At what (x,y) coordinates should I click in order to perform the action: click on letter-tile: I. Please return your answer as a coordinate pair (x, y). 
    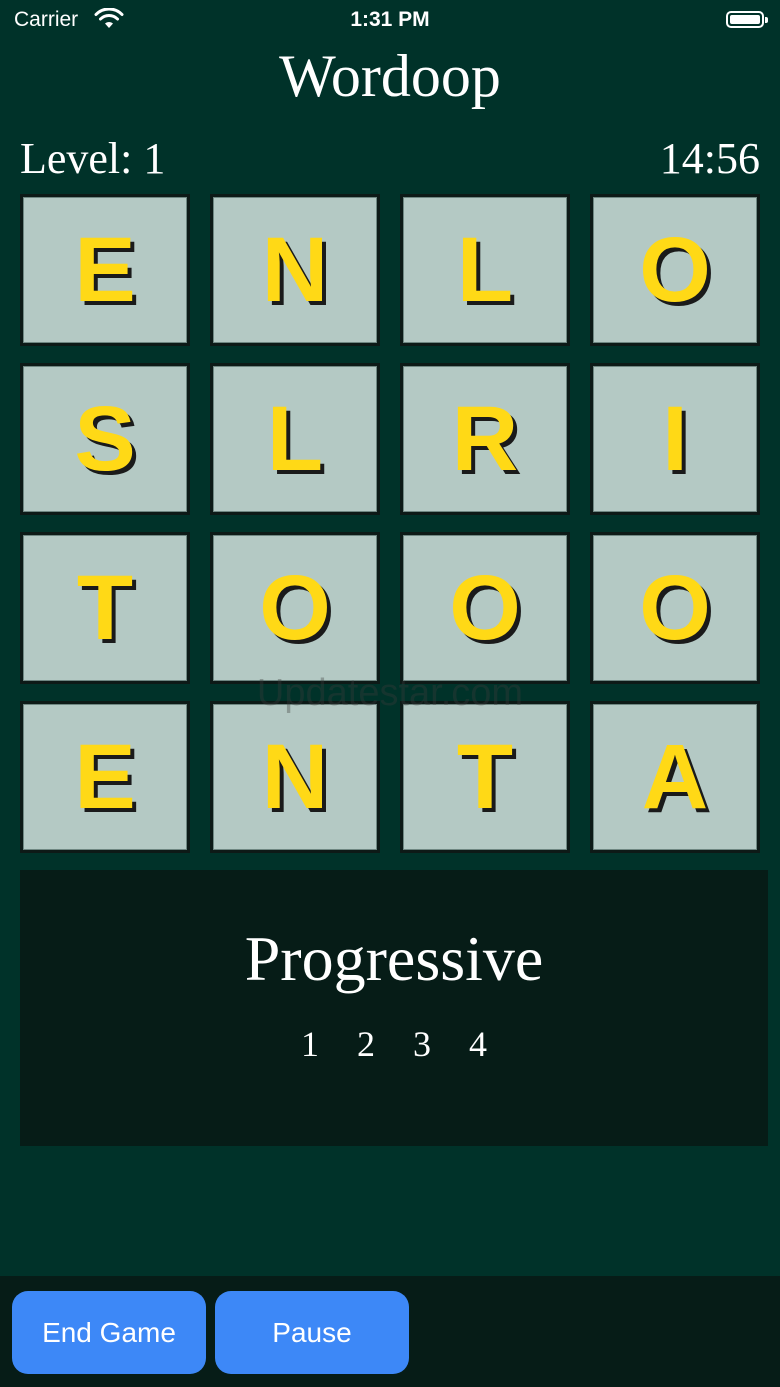
    Looking at the image, I should click on (675, 439).